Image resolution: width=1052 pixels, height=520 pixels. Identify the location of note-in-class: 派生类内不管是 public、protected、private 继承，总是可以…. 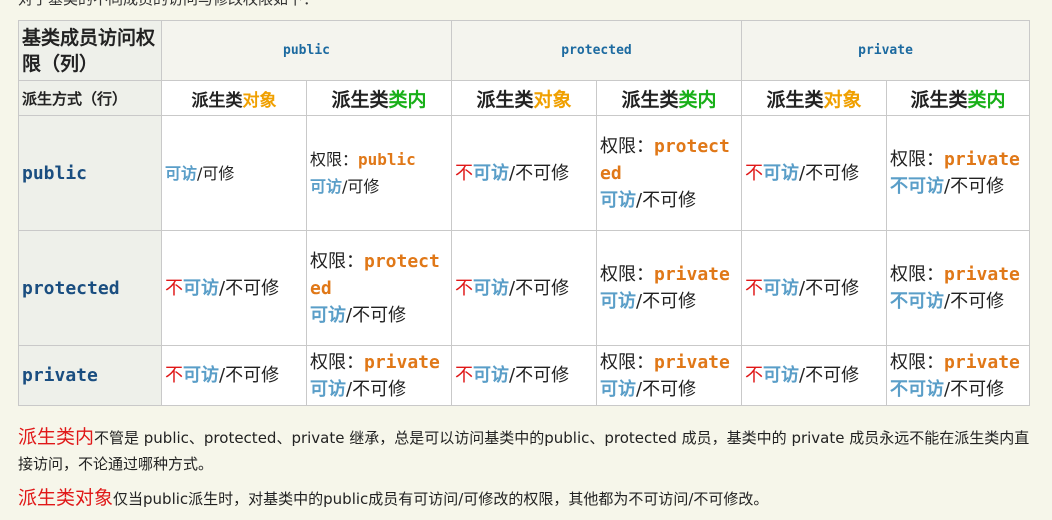
(524, 449).